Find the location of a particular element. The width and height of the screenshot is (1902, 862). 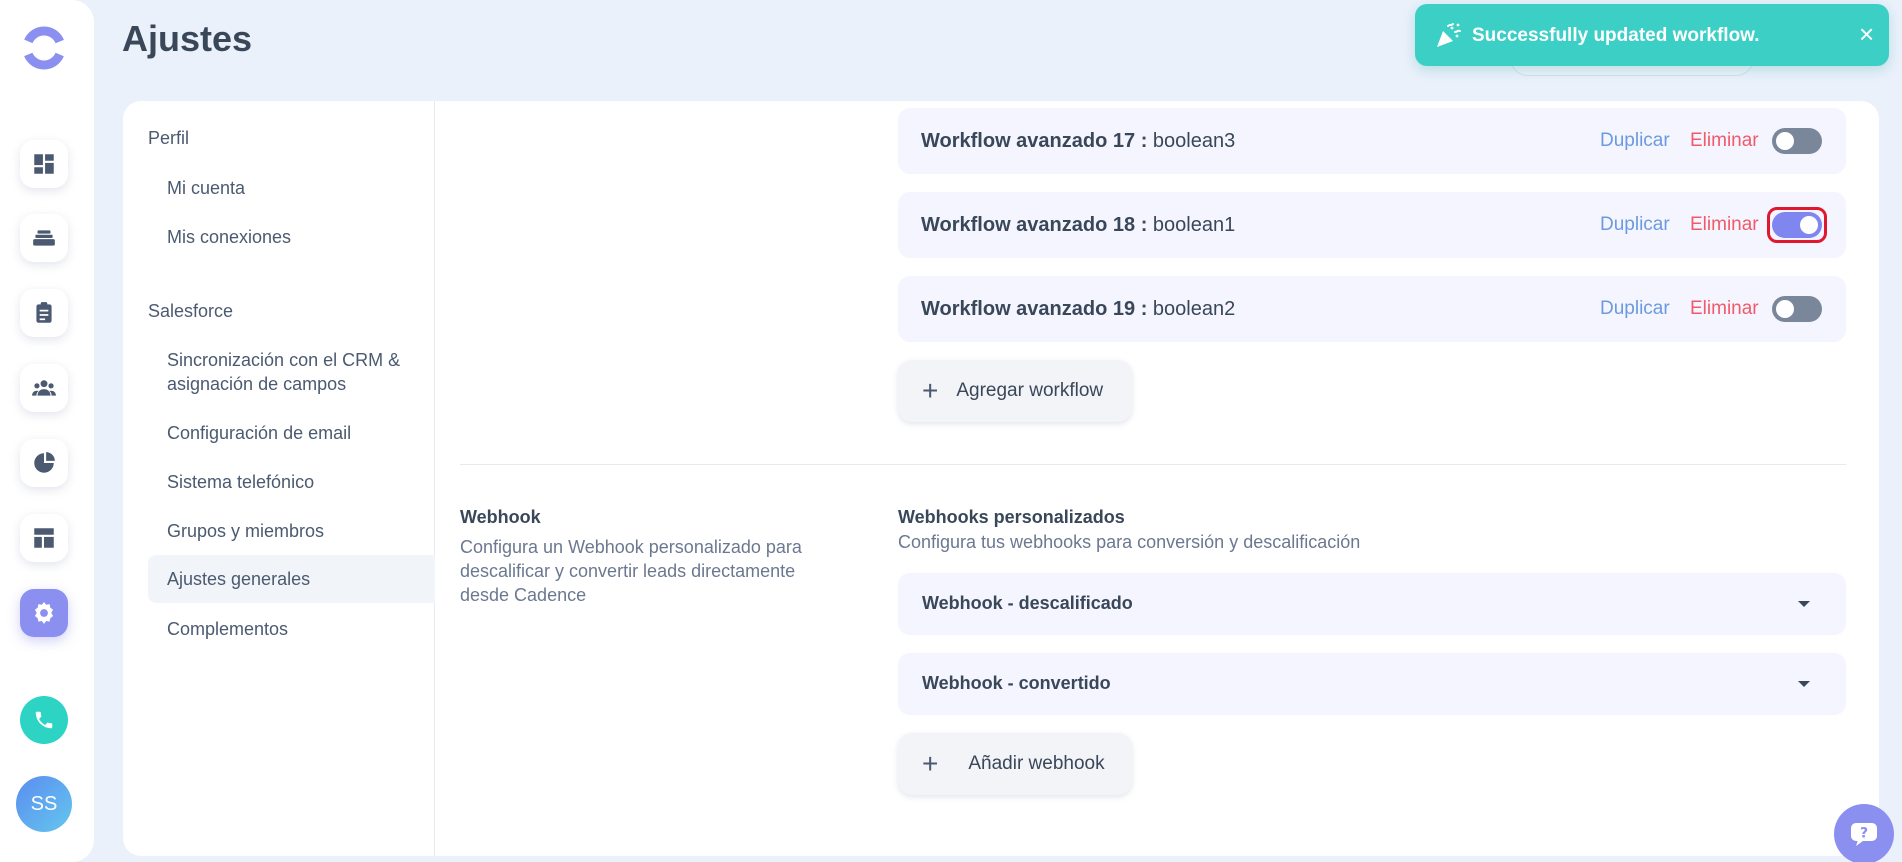

webhook-dropdown-converted: Webhook - convertido is located at coordinates (1372, 684).